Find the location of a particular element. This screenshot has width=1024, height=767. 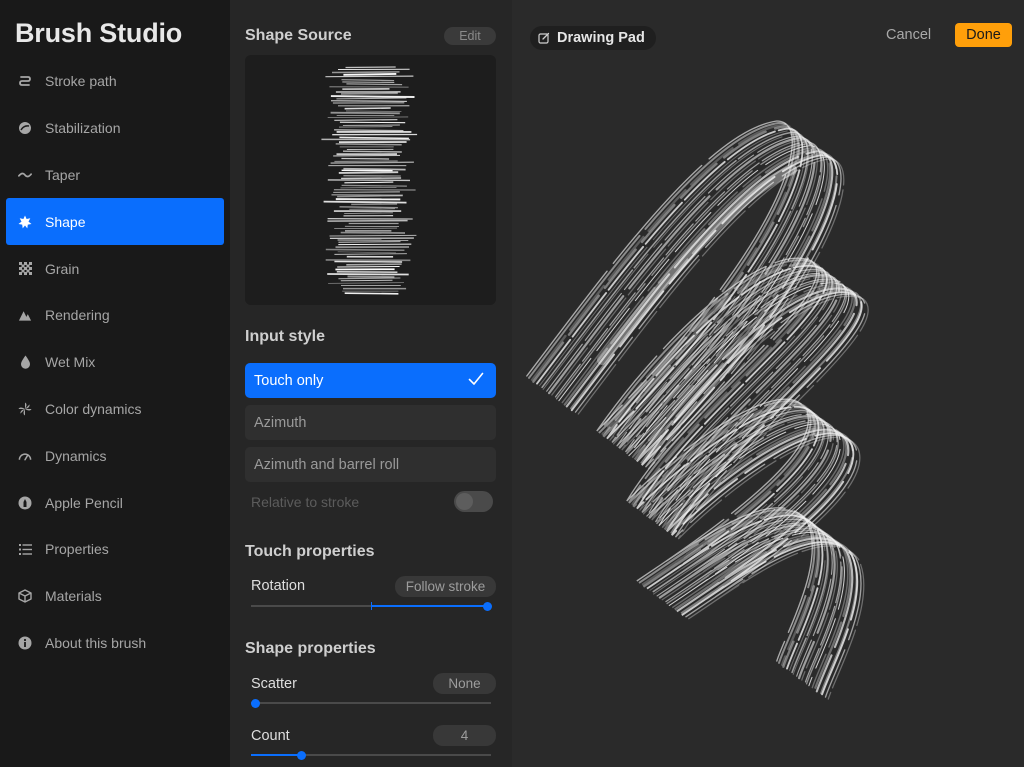

color-dynamics-icon is located at coordinates (25, 409).